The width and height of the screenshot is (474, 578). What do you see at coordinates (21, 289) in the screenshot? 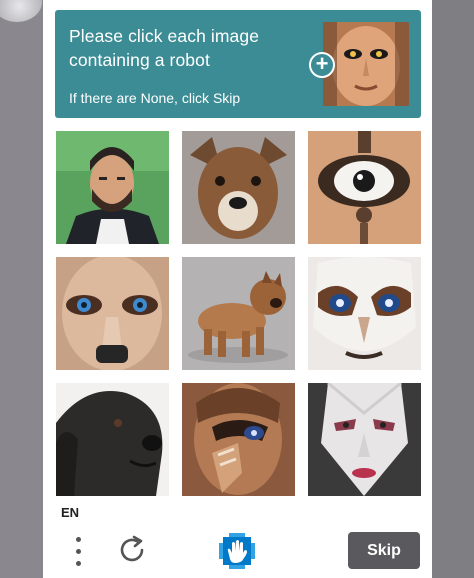
I see `background-left` at bounding box center [21, 289].